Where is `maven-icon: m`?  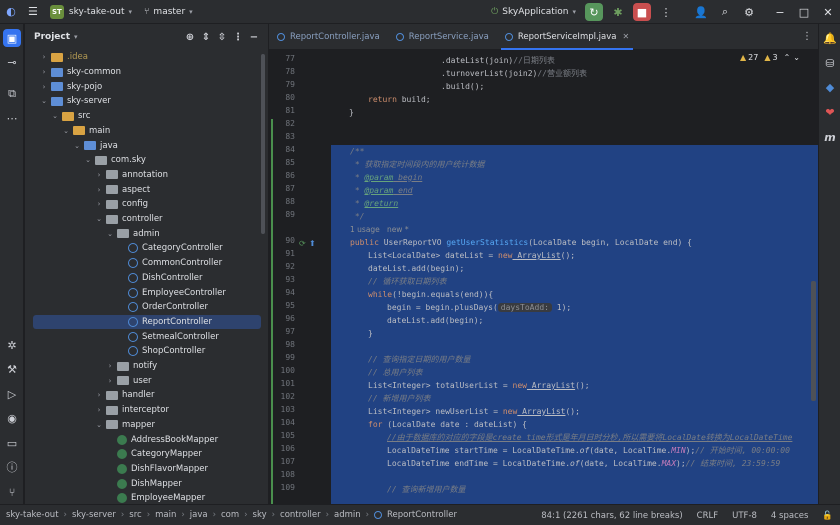
maven-icon: m is located at coordinates (830, 137).